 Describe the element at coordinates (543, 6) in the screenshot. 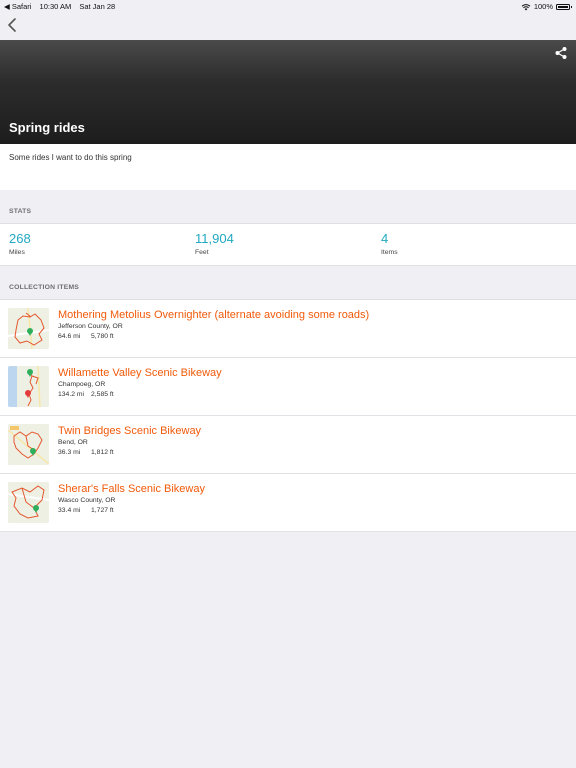

I see `battery-percent: 100%` at that location.